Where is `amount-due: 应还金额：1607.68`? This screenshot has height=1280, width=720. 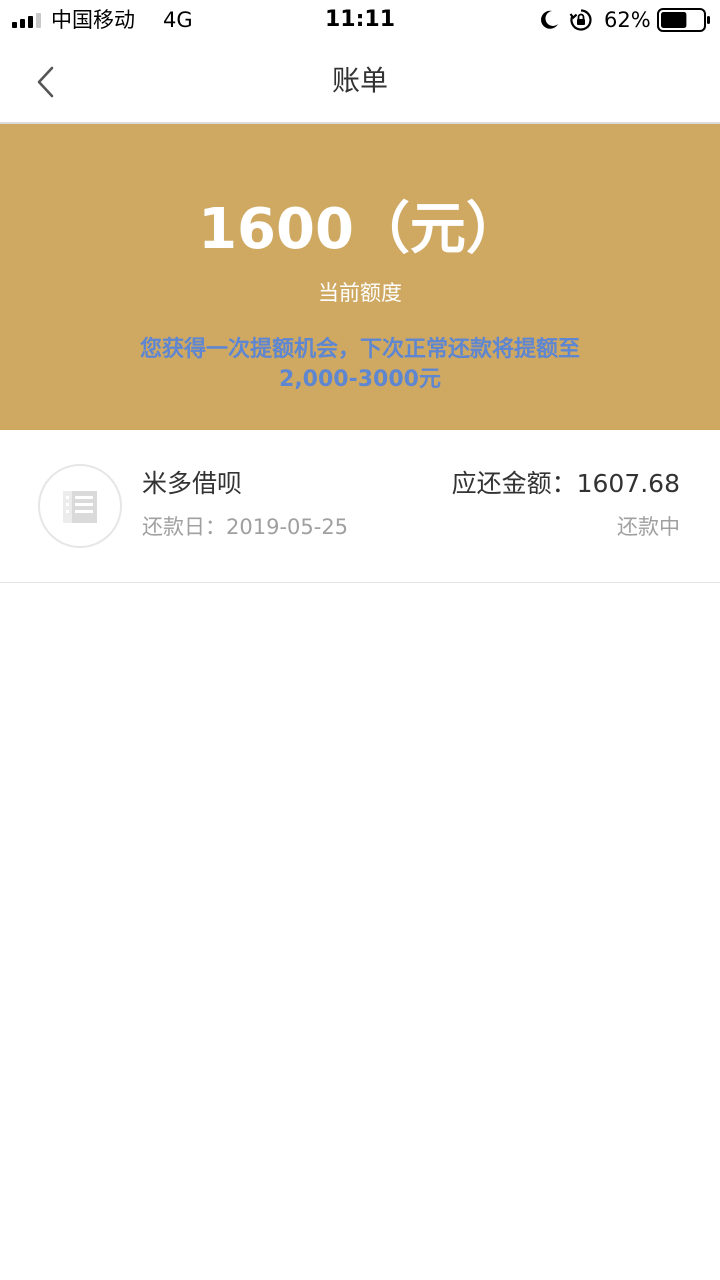
amount-due: 应还金额：1607.68 is located at coordinates (565, 483).